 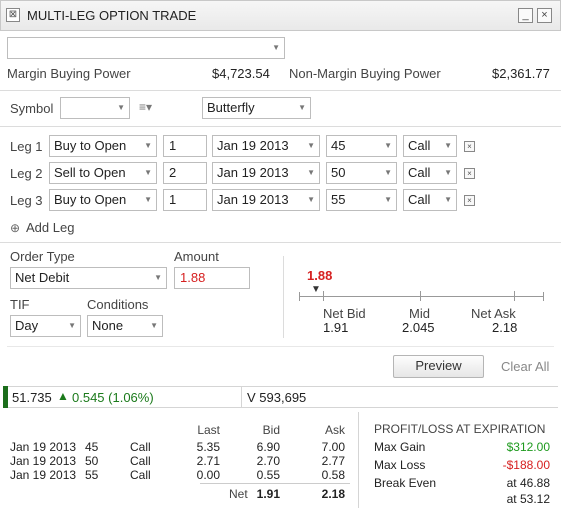 What do you see at coordinates (333, 461) in the screenshot?
I see `table-row-ask: 2.77` at bounding box center [333, 461].